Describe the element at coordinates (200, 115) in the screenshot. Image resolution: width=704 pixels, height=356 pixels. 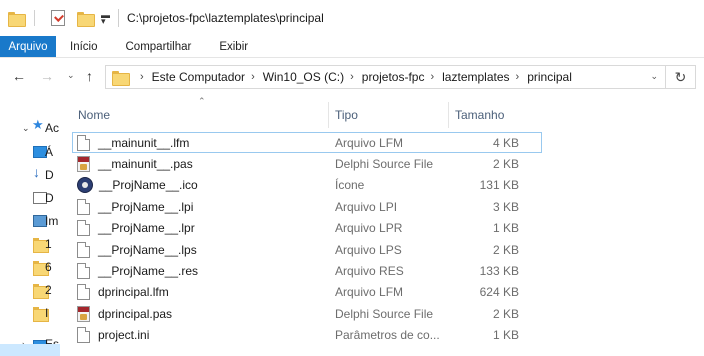
I see `column-header-name: Nome` at that location.